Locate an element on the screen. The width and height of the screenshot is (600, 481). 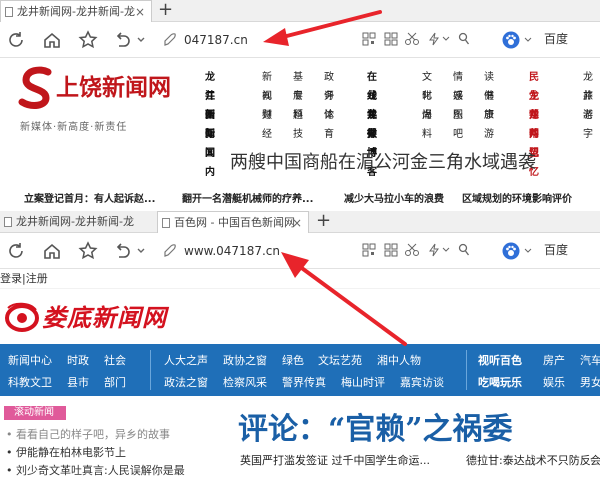
site1-logo: 上饶新闻网 新媒体·新高度·新责任 is located at coordinates (105, 99).